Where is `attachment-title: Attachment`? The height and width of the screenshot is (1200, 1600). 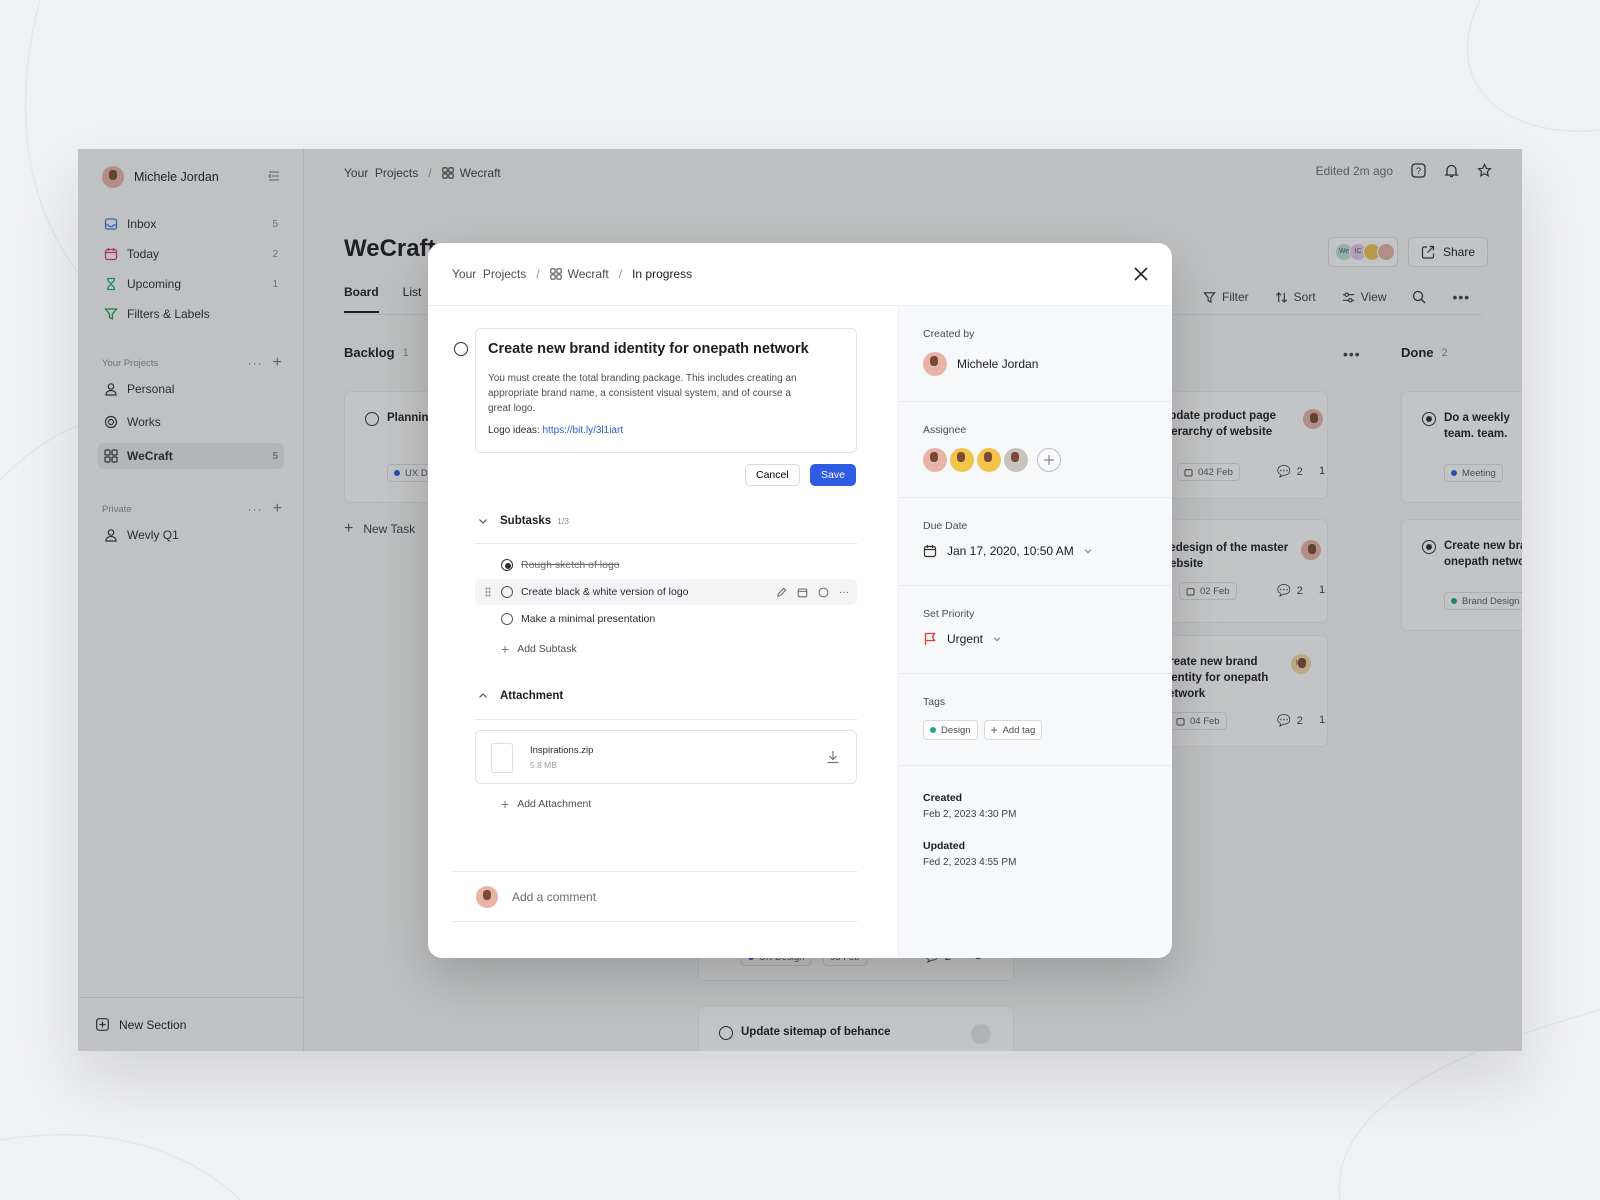 attachment-title: Attachment is located at coordinates (532, 696).